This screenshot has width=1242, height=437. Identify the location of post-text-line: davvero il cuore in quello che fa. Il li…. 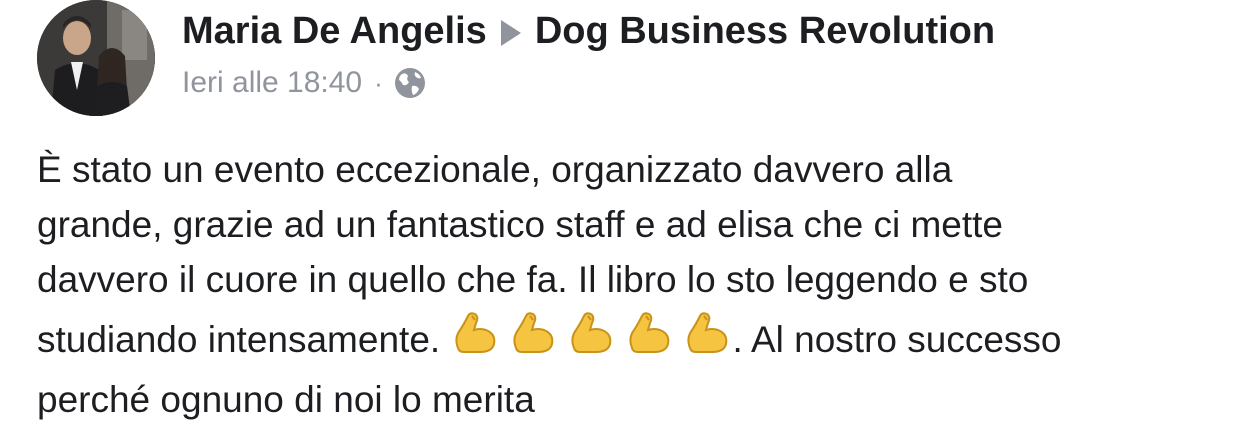
(533, 279).